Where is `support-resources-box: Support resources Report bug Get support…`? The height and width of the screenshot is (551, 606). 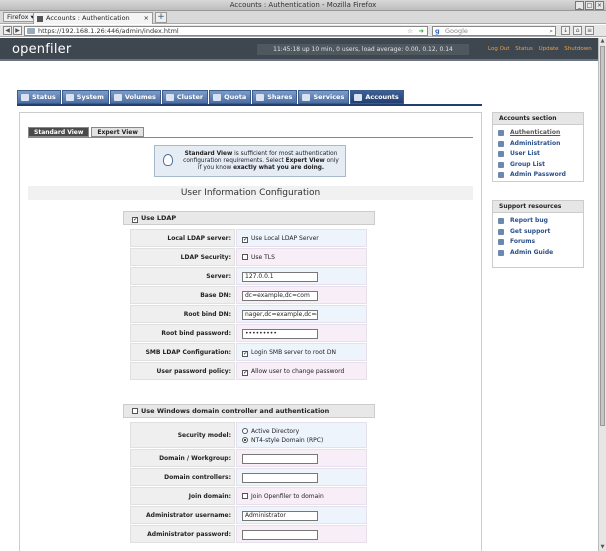 support-resources-box: Support resources Report bug Get support… is located at coordinates (538, 234).